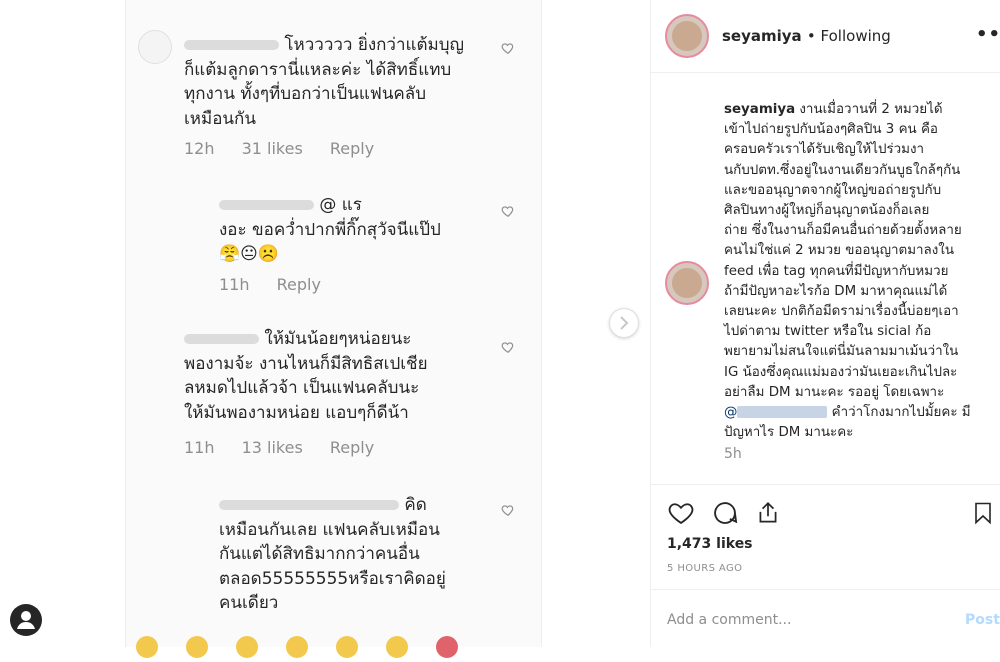 The height and width of the screenshot is (662, 1000). I want to click on user-avatar, so click(687, 36).